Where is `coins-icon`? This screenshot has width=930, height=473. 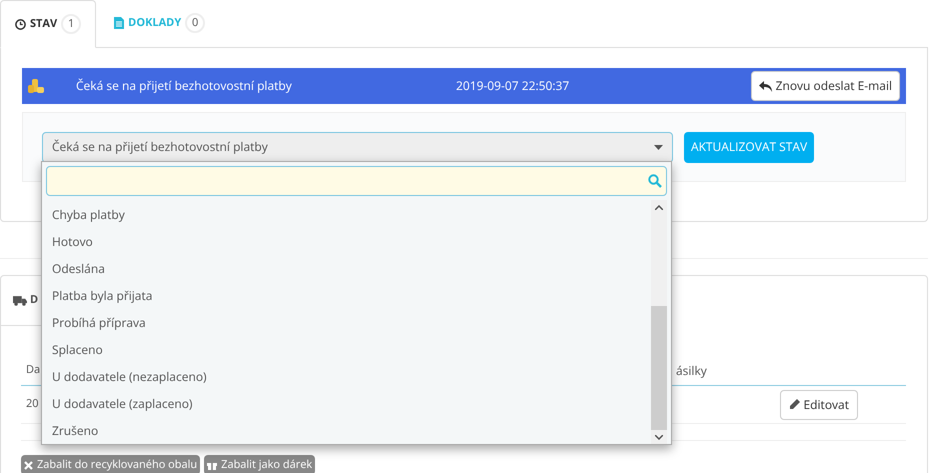
coins-icon is located at coordinates (36, 86).